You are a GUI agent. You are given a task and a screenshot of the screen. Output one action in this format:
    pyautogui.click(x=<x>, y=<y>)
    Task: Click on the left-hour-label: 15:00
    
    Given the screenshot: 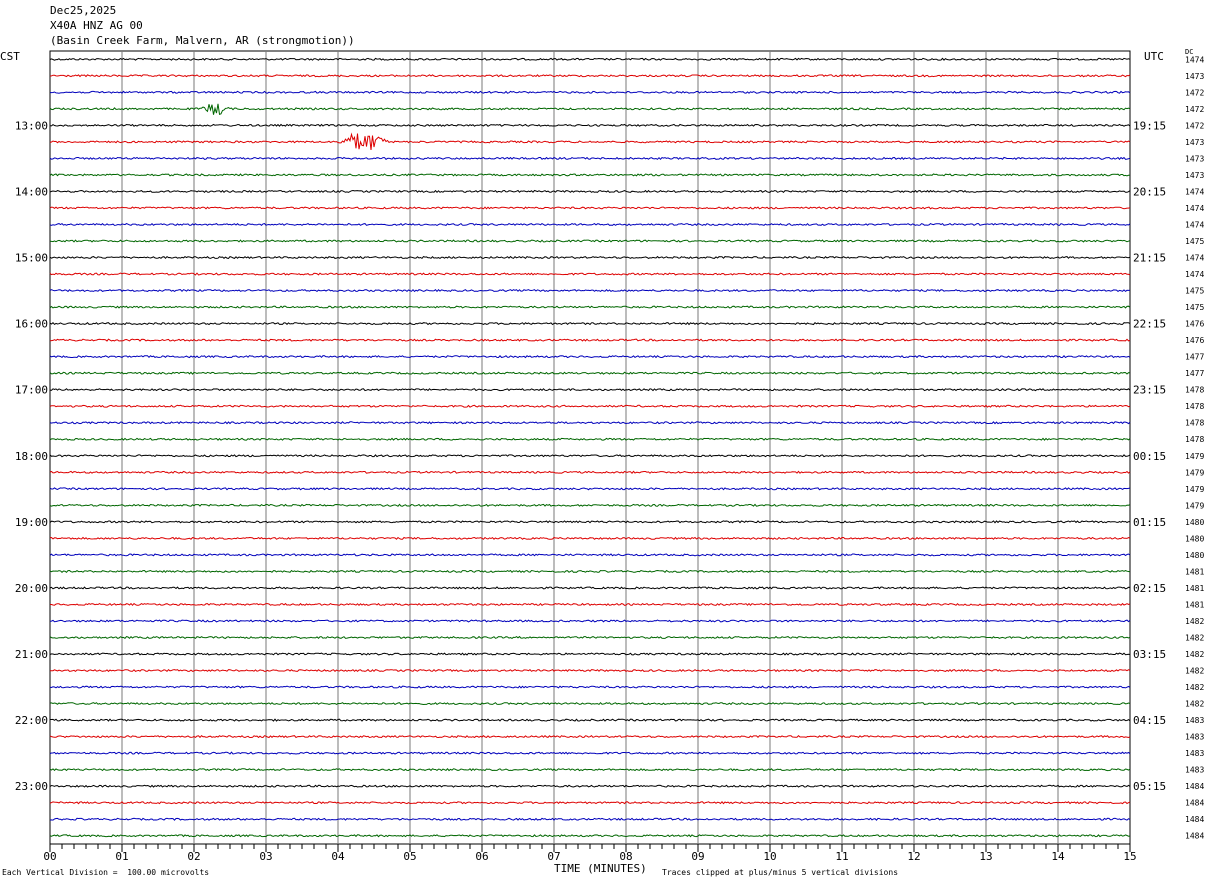 What is the action you would take?
    pyautogui.click(x=31, y=258)
    